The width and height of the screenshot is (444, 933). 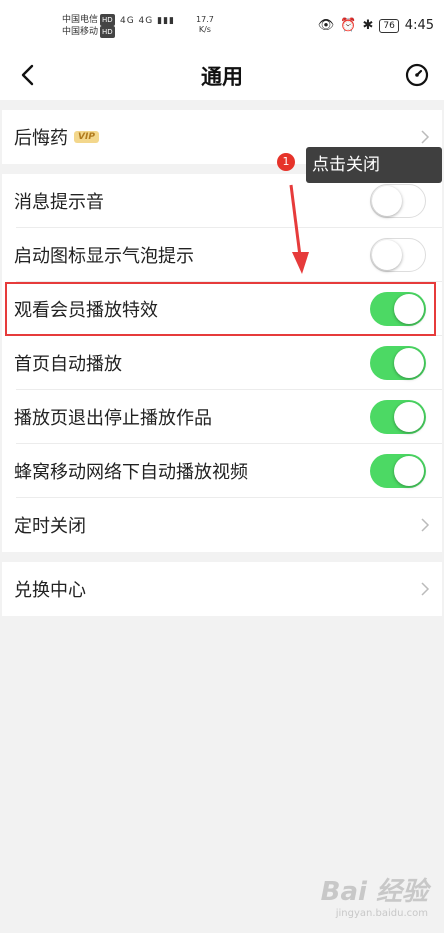 What do you see at coordinates (286, 162) in the screenshot?
I see `step-number-badge: 1` at bounding box center [286, 162].